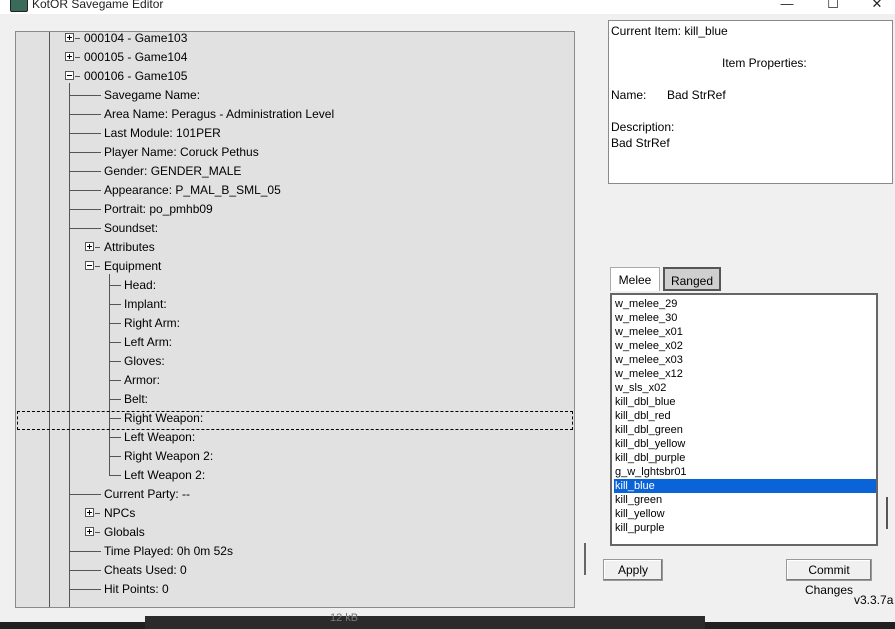  Describe the element at coordinates (745, 346) in the screenshot. I see `list-item: w_melee_x02` at that location.